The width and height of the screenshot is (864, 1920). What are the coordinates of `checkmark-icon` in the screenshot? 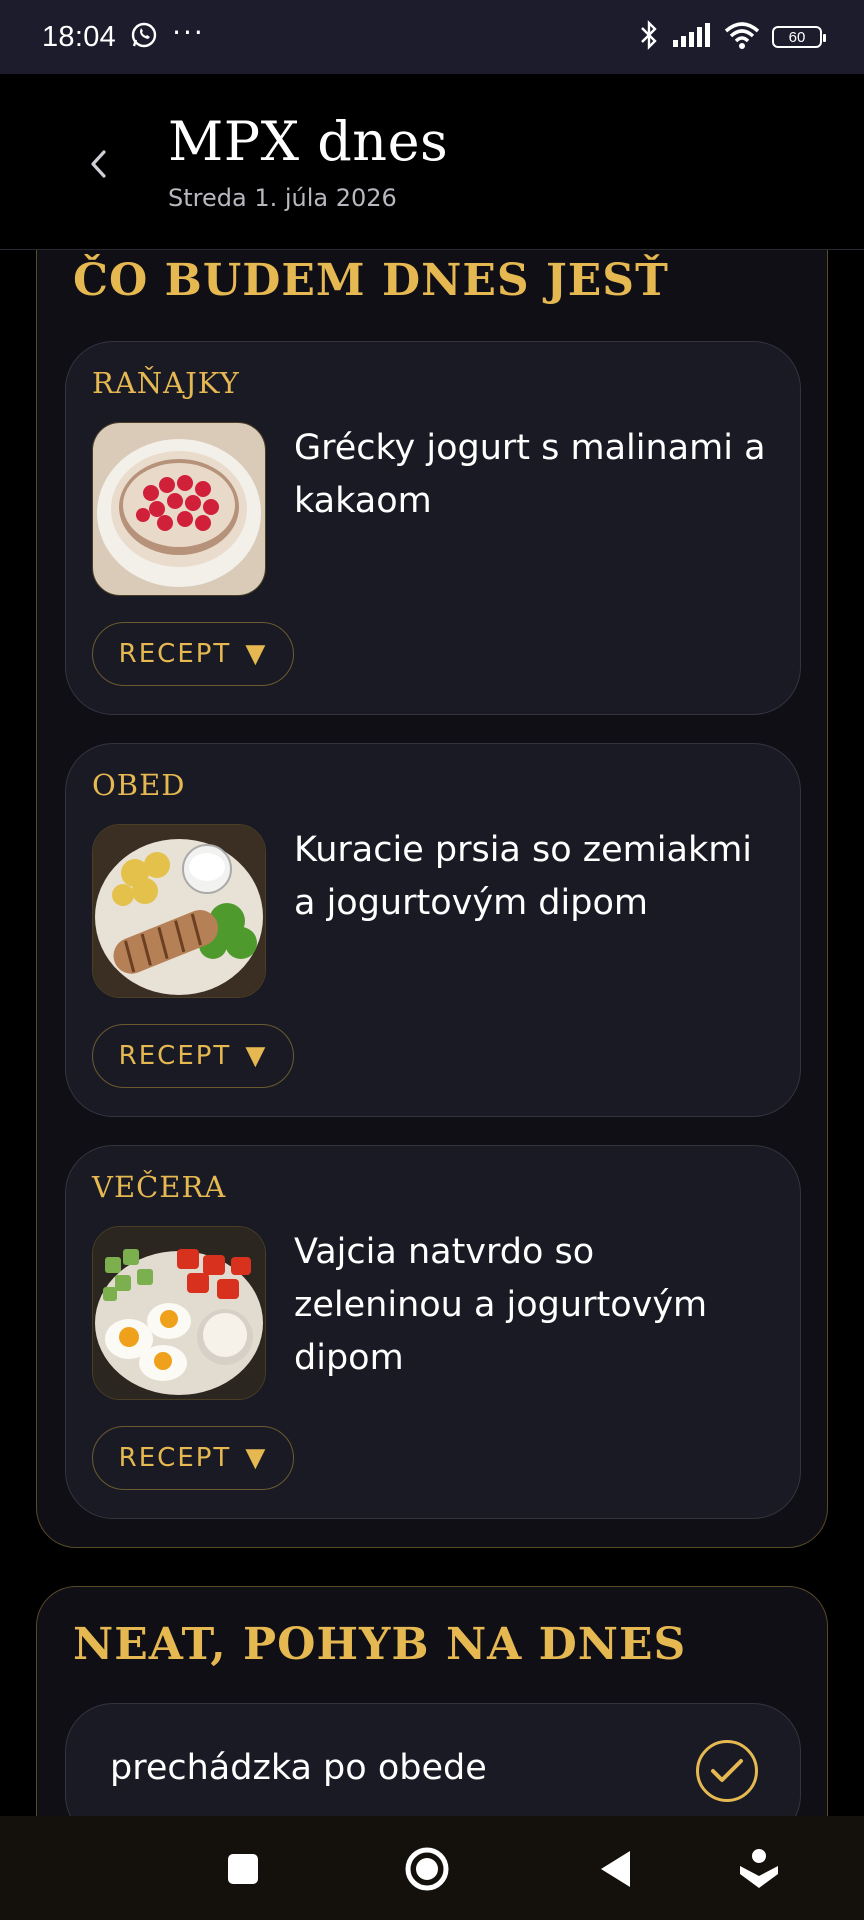 It's located at (727, 1771).